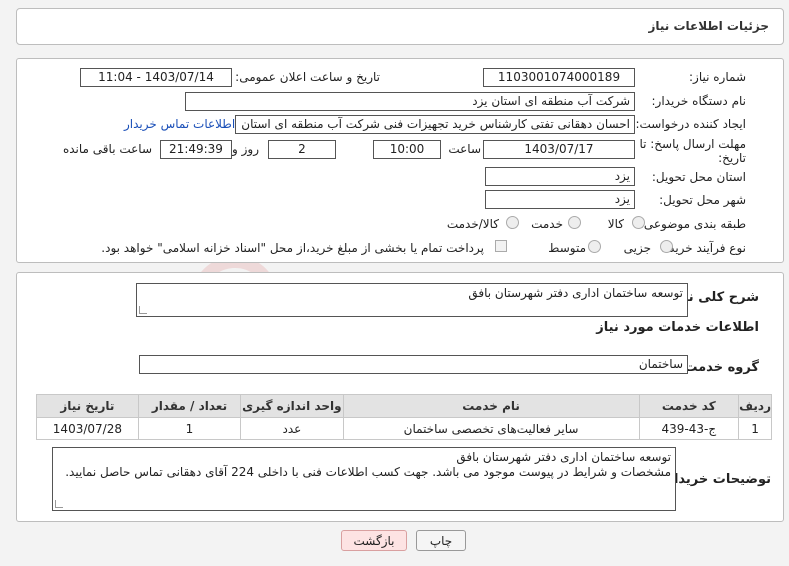  What do you see at coordinates (400, 26) in the screenshot?
I see `page-header: جزئیات اطلاعات نیاز` at bounding box center [400, 26].